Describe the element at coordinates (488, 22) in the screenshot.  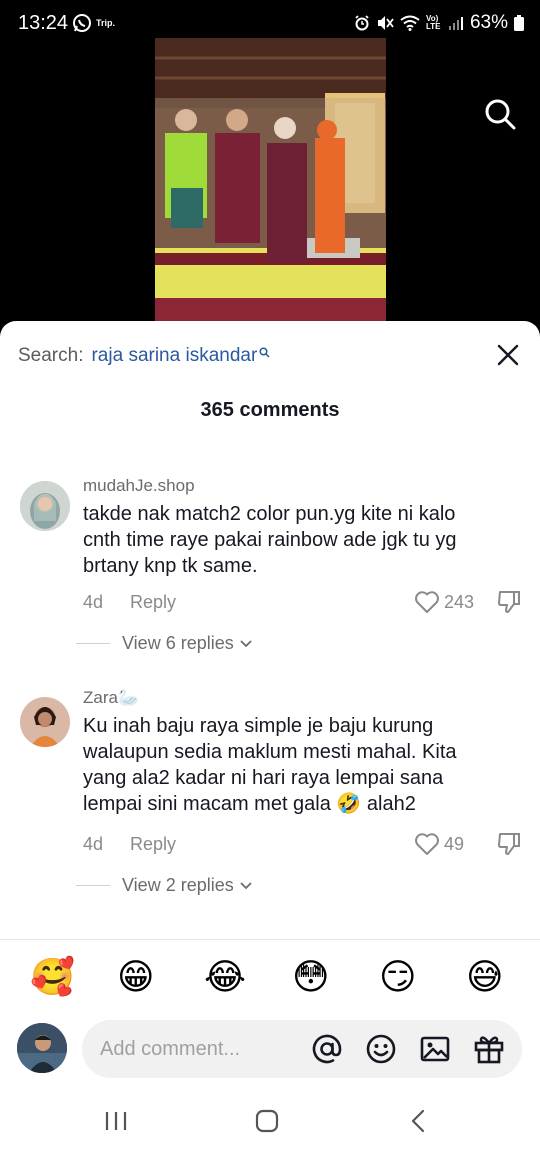
I see `battery-percent: 63%` at that location.